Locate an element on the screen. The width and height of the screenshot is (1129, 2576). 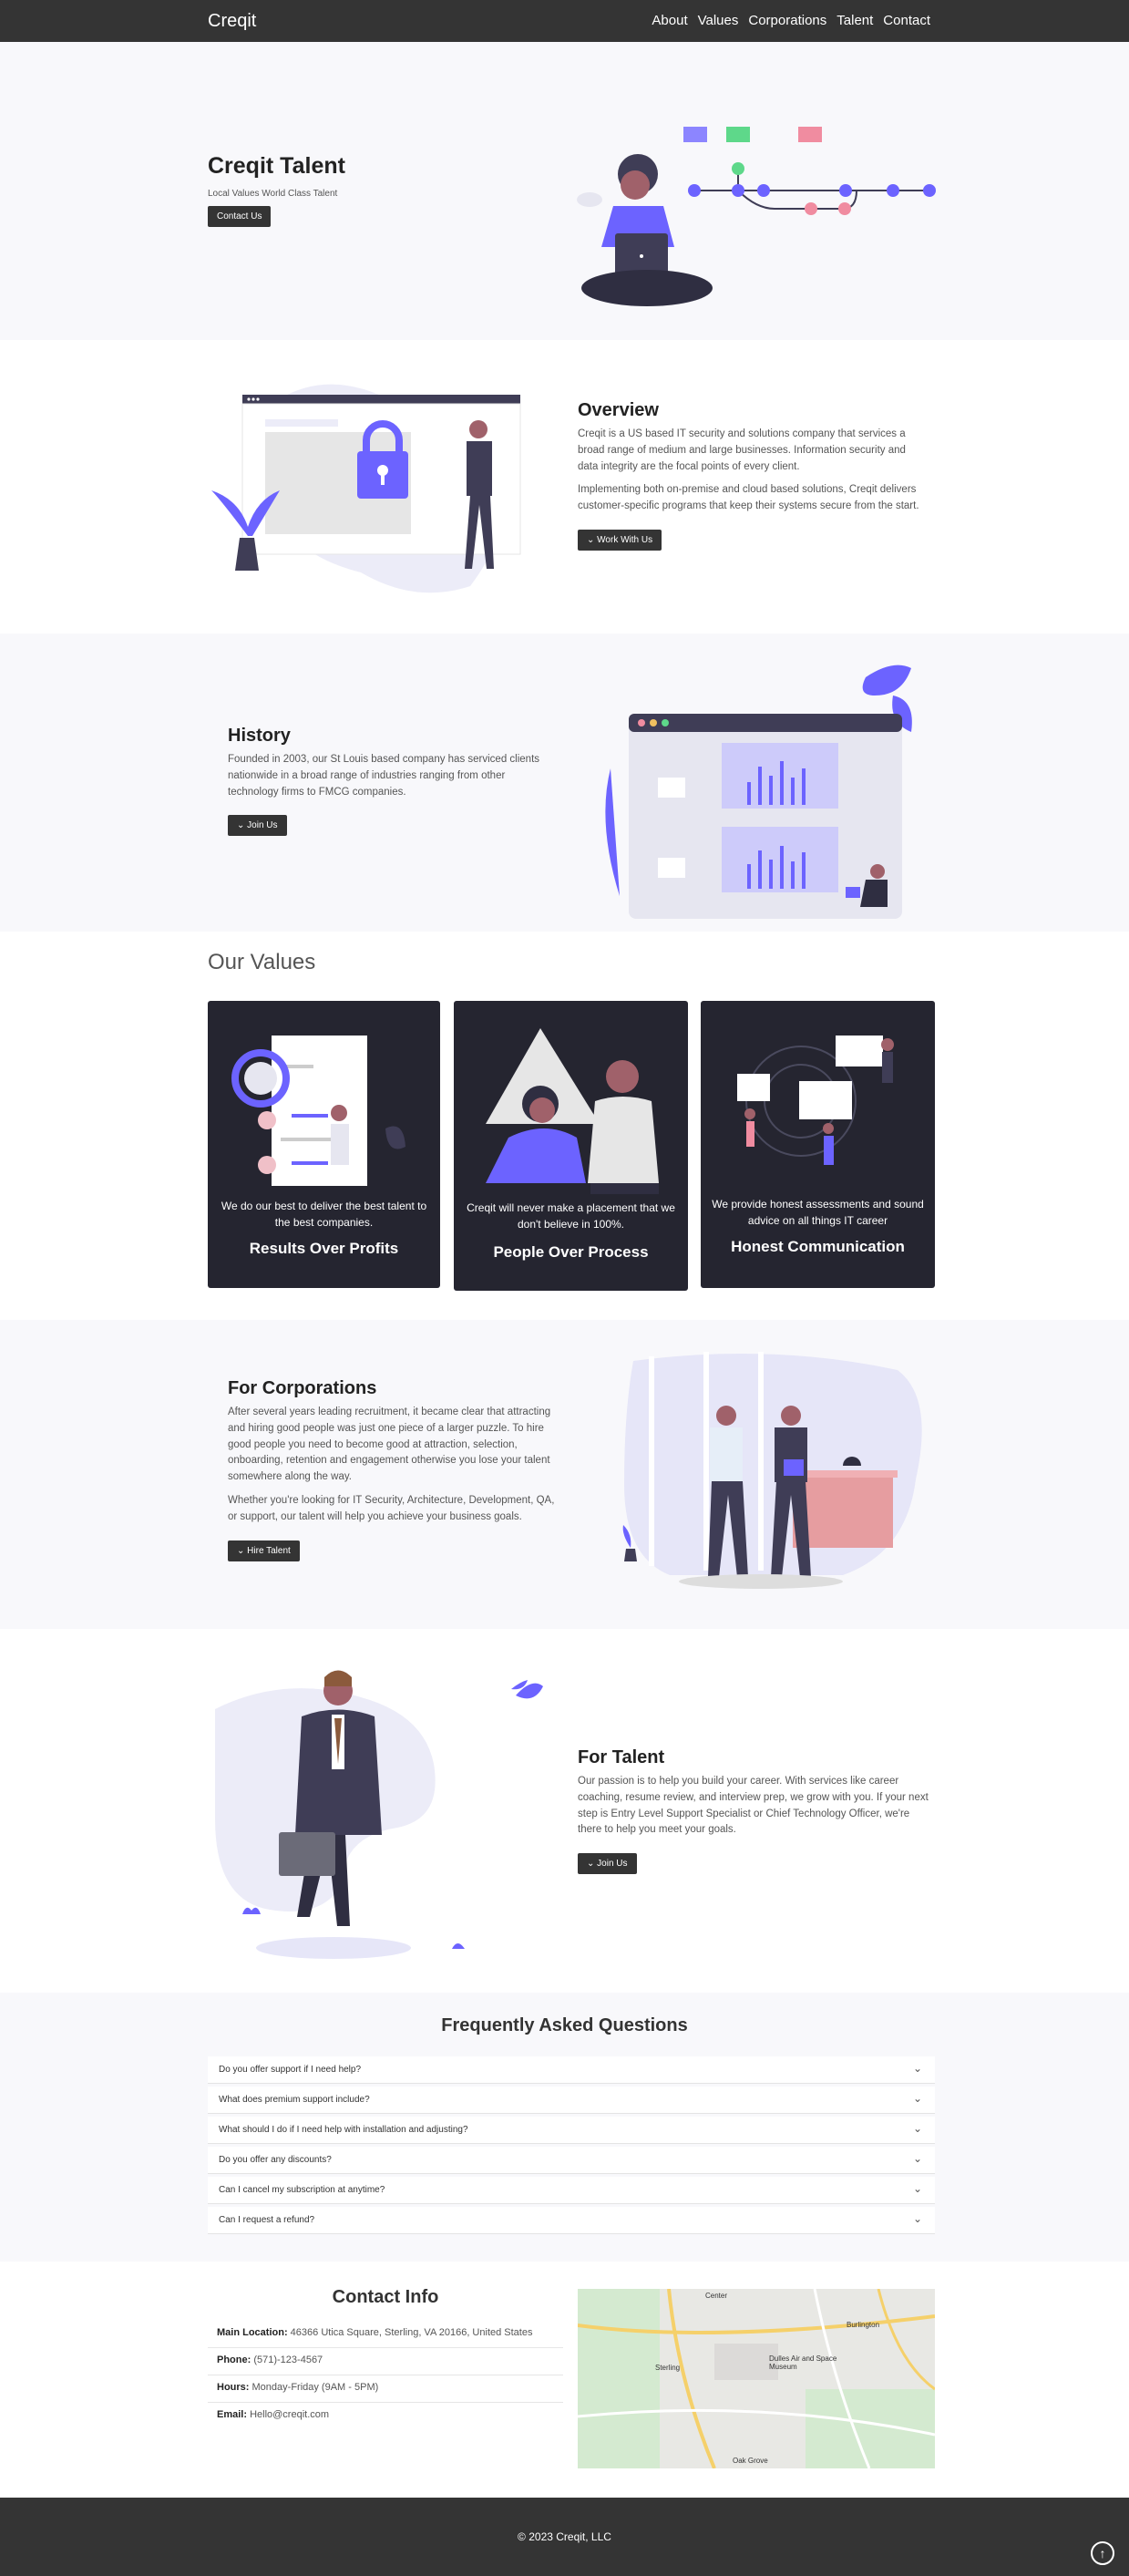
phone-value: (571)-123-4567 is located at coordinates (288, 2359).